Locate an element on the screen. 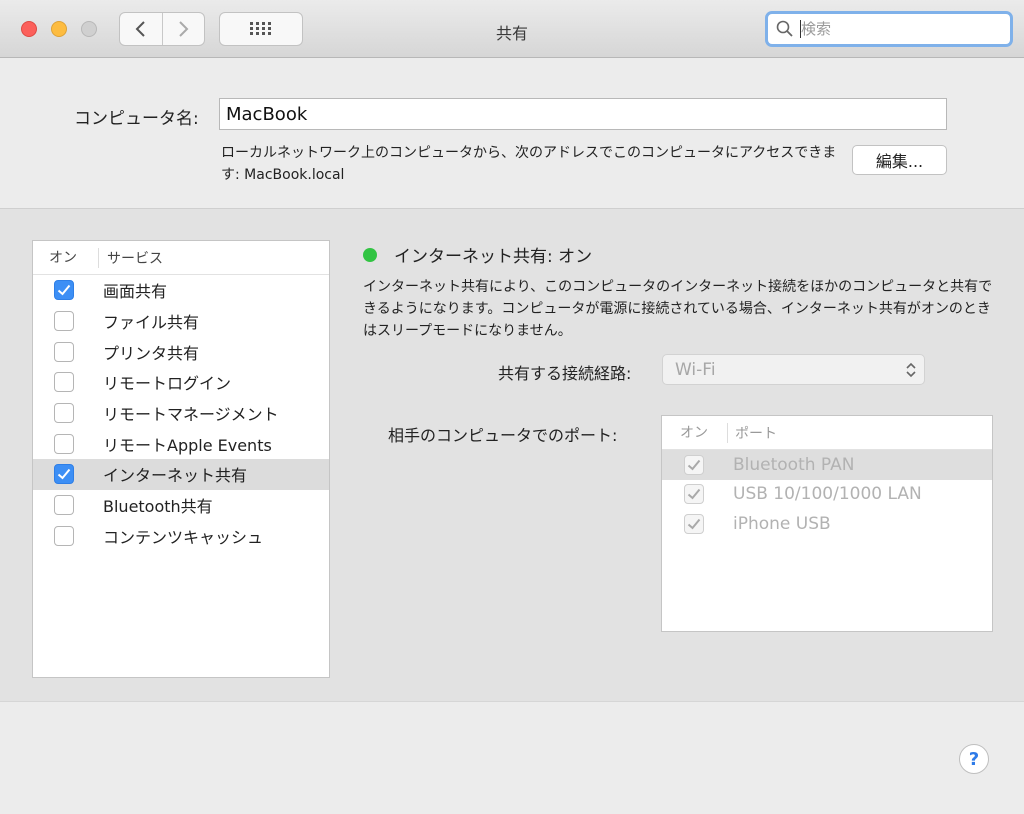  service-row: ファイル共有 is located at coordinates (181, 321).